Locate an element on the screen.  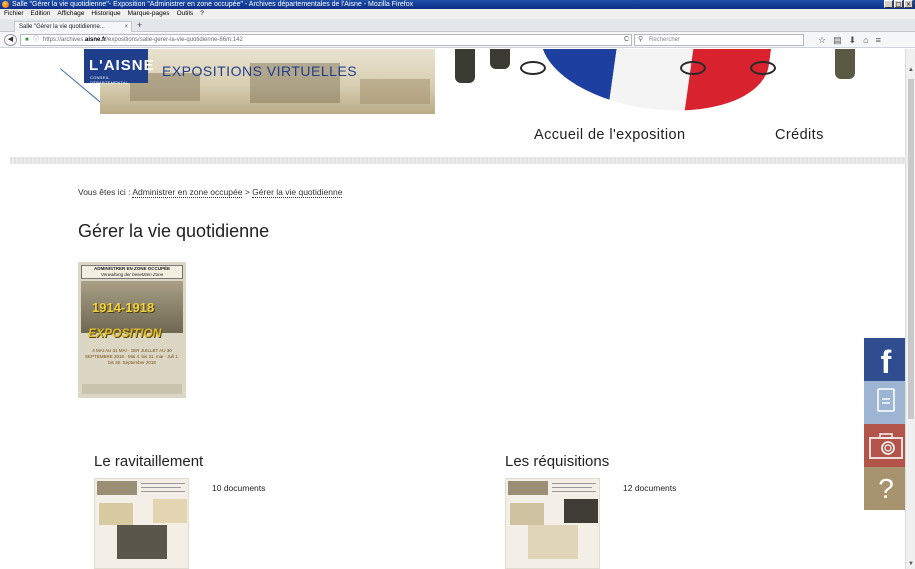
help-icon: ? is located at coordinates (886, 488).